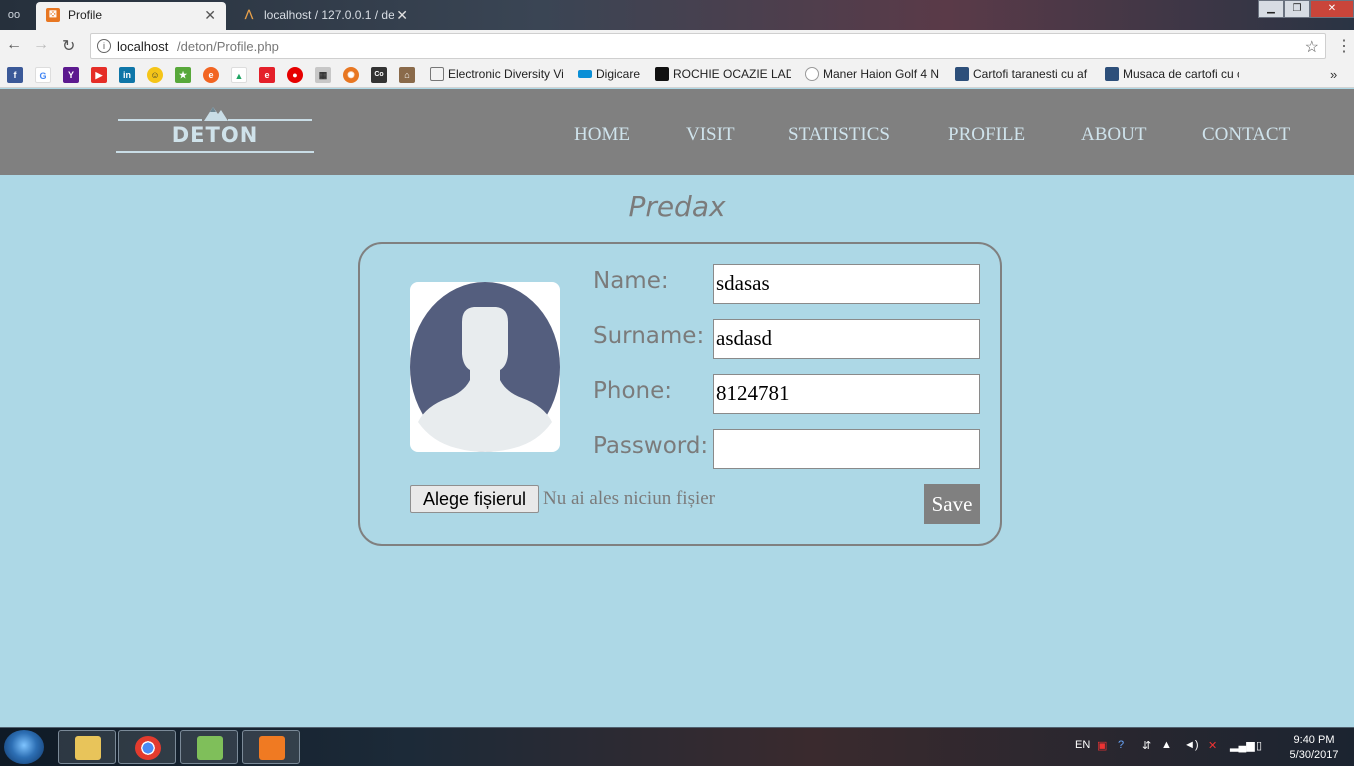 The height and width of the screenshot is (766, 1354). Describe the element at coordinates (143, 46) in the screenshot. I see `url-host: localhost` at that location.